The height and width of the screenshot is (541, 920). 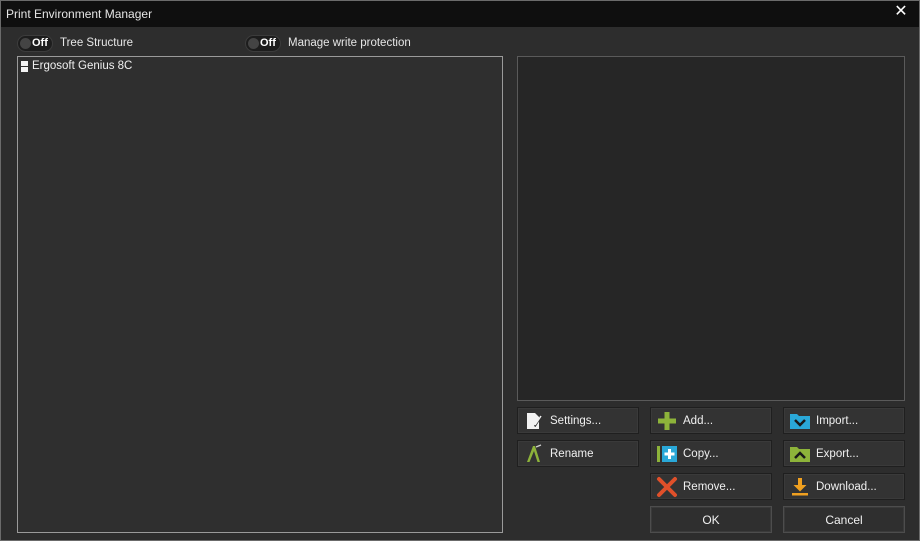 I want to click on rename-button: Rename, so click(x=578, y=453).